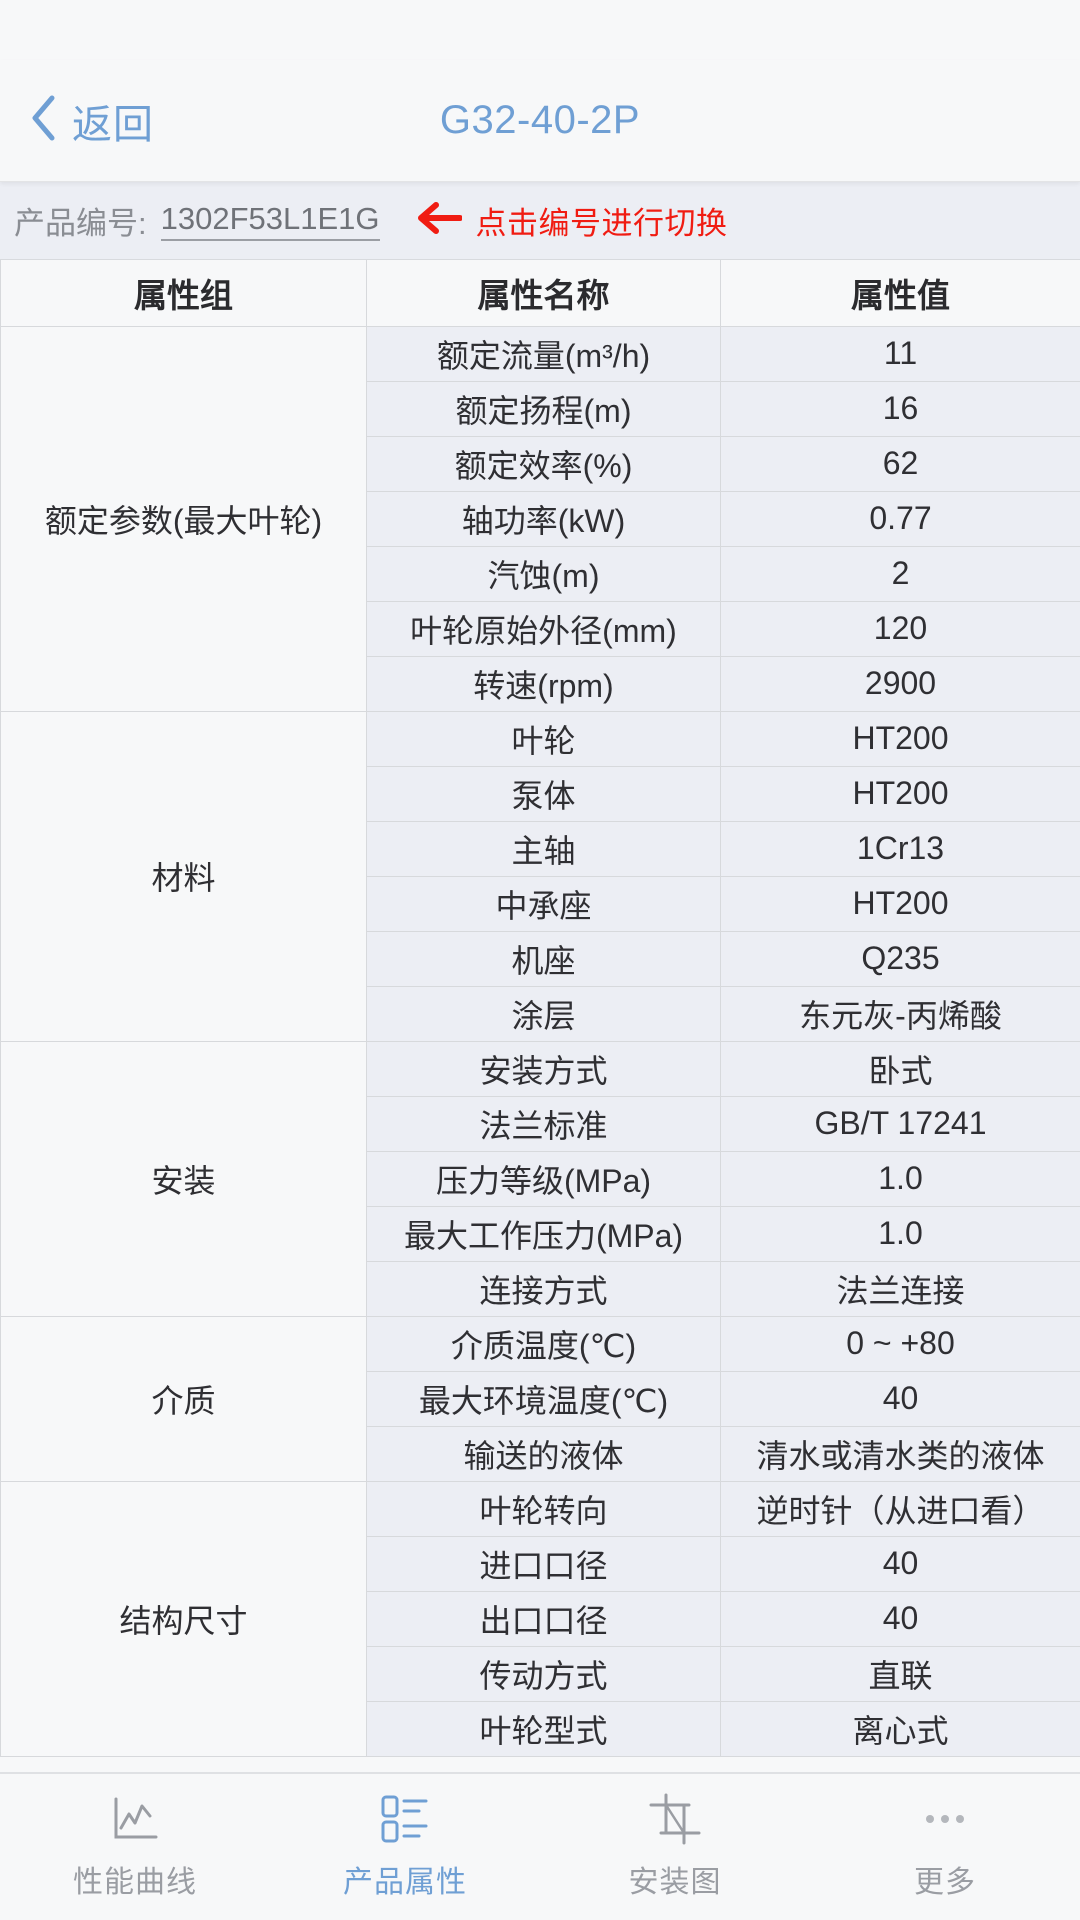 Image resolution: width=1080 pixels, height=1920 pixels. I want to click on tab-product-attributes: 产品属性, so click(405, 1847).